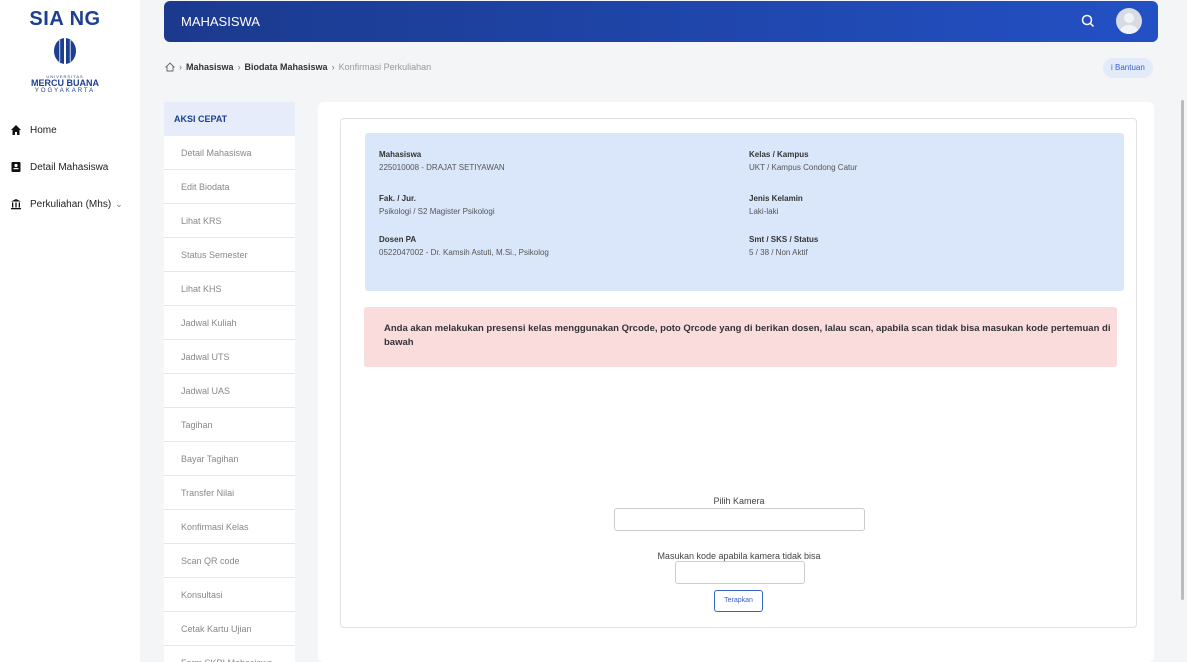 This screenshot has height=662, width=1187. What do you see at coordinates (229, 595) in the screenshot?
I see `quick-action-konsultasi: Konsultasi` at bounding box center [229, 595].